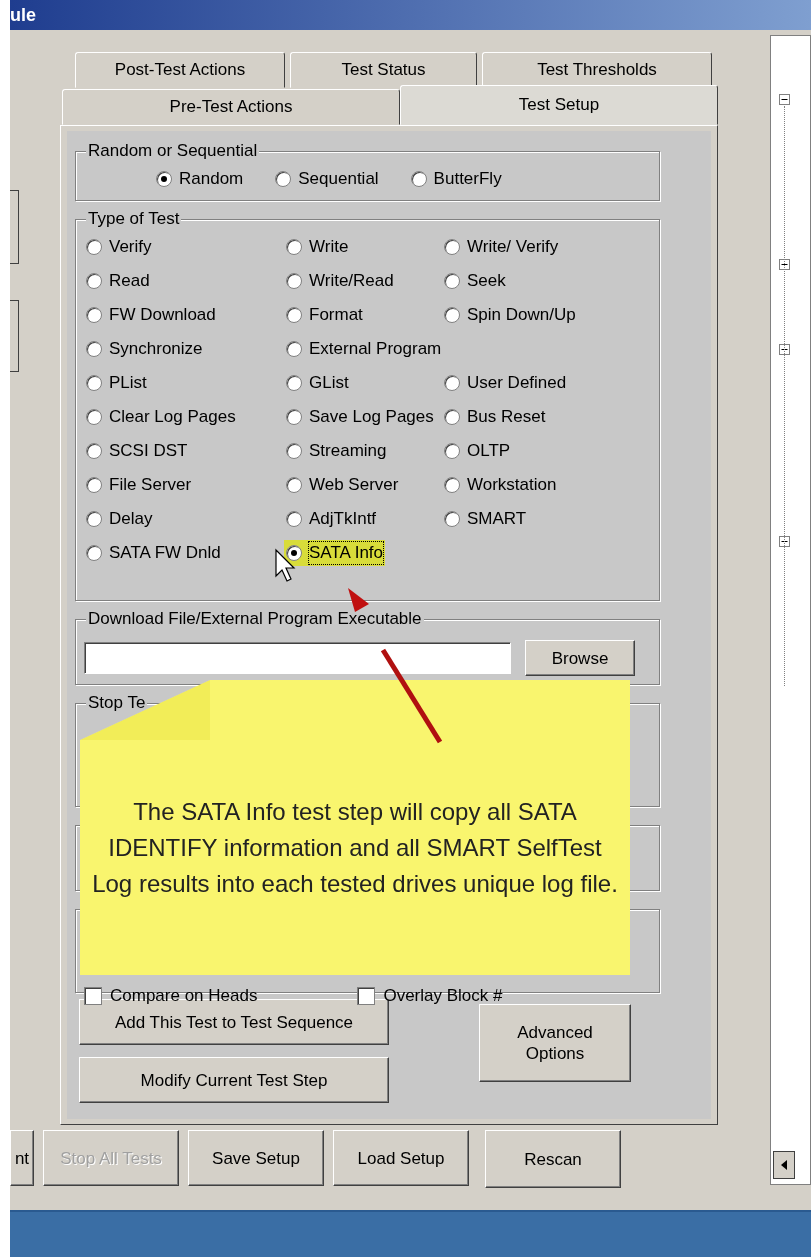 The height and width of the screenshot is (1257, 811). I want to click on radio-button: Spin Down/Up, so click(510, 315).